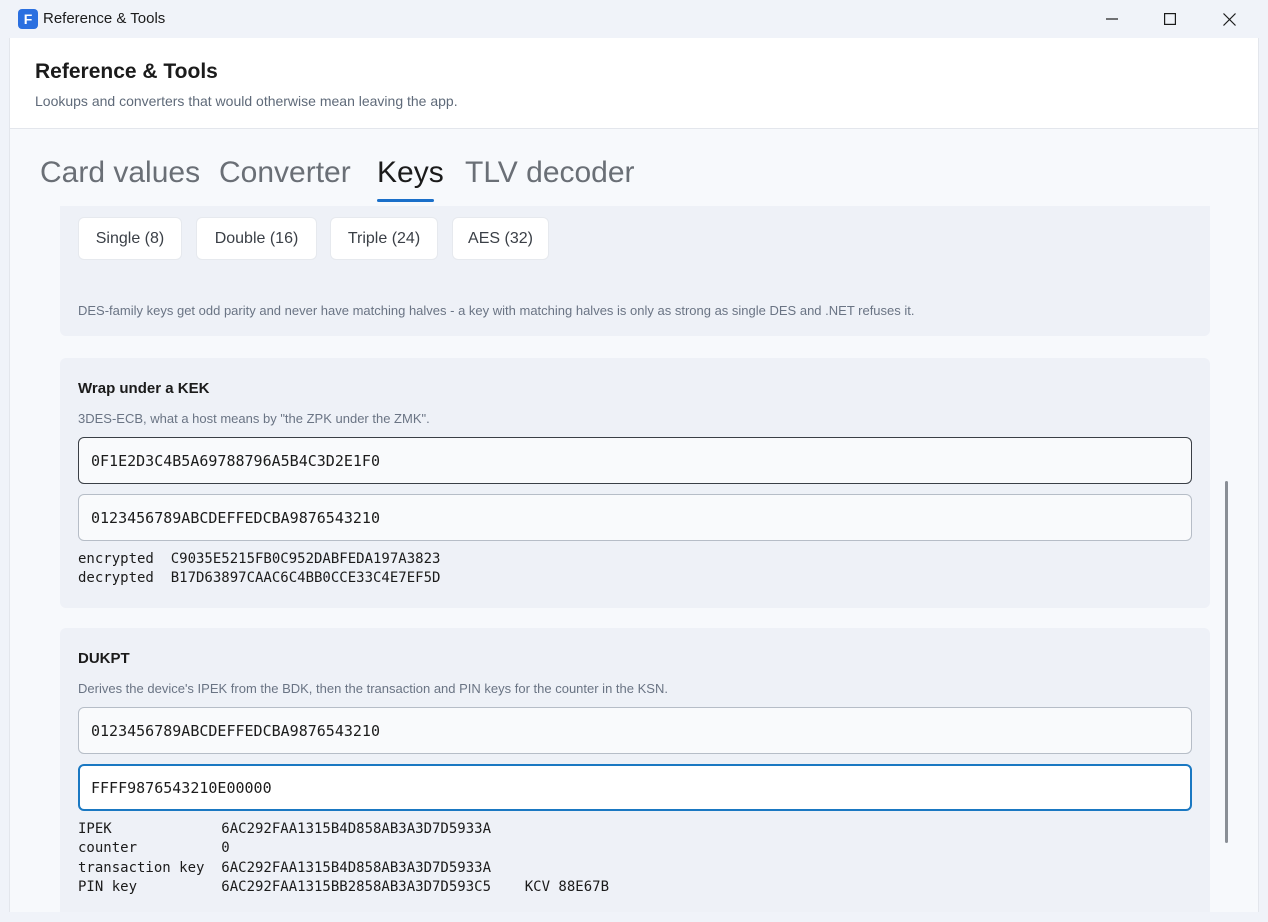 This screenshot has height=922, width=1268. I want to click on app-logo-icon: F, so click(28, 19).